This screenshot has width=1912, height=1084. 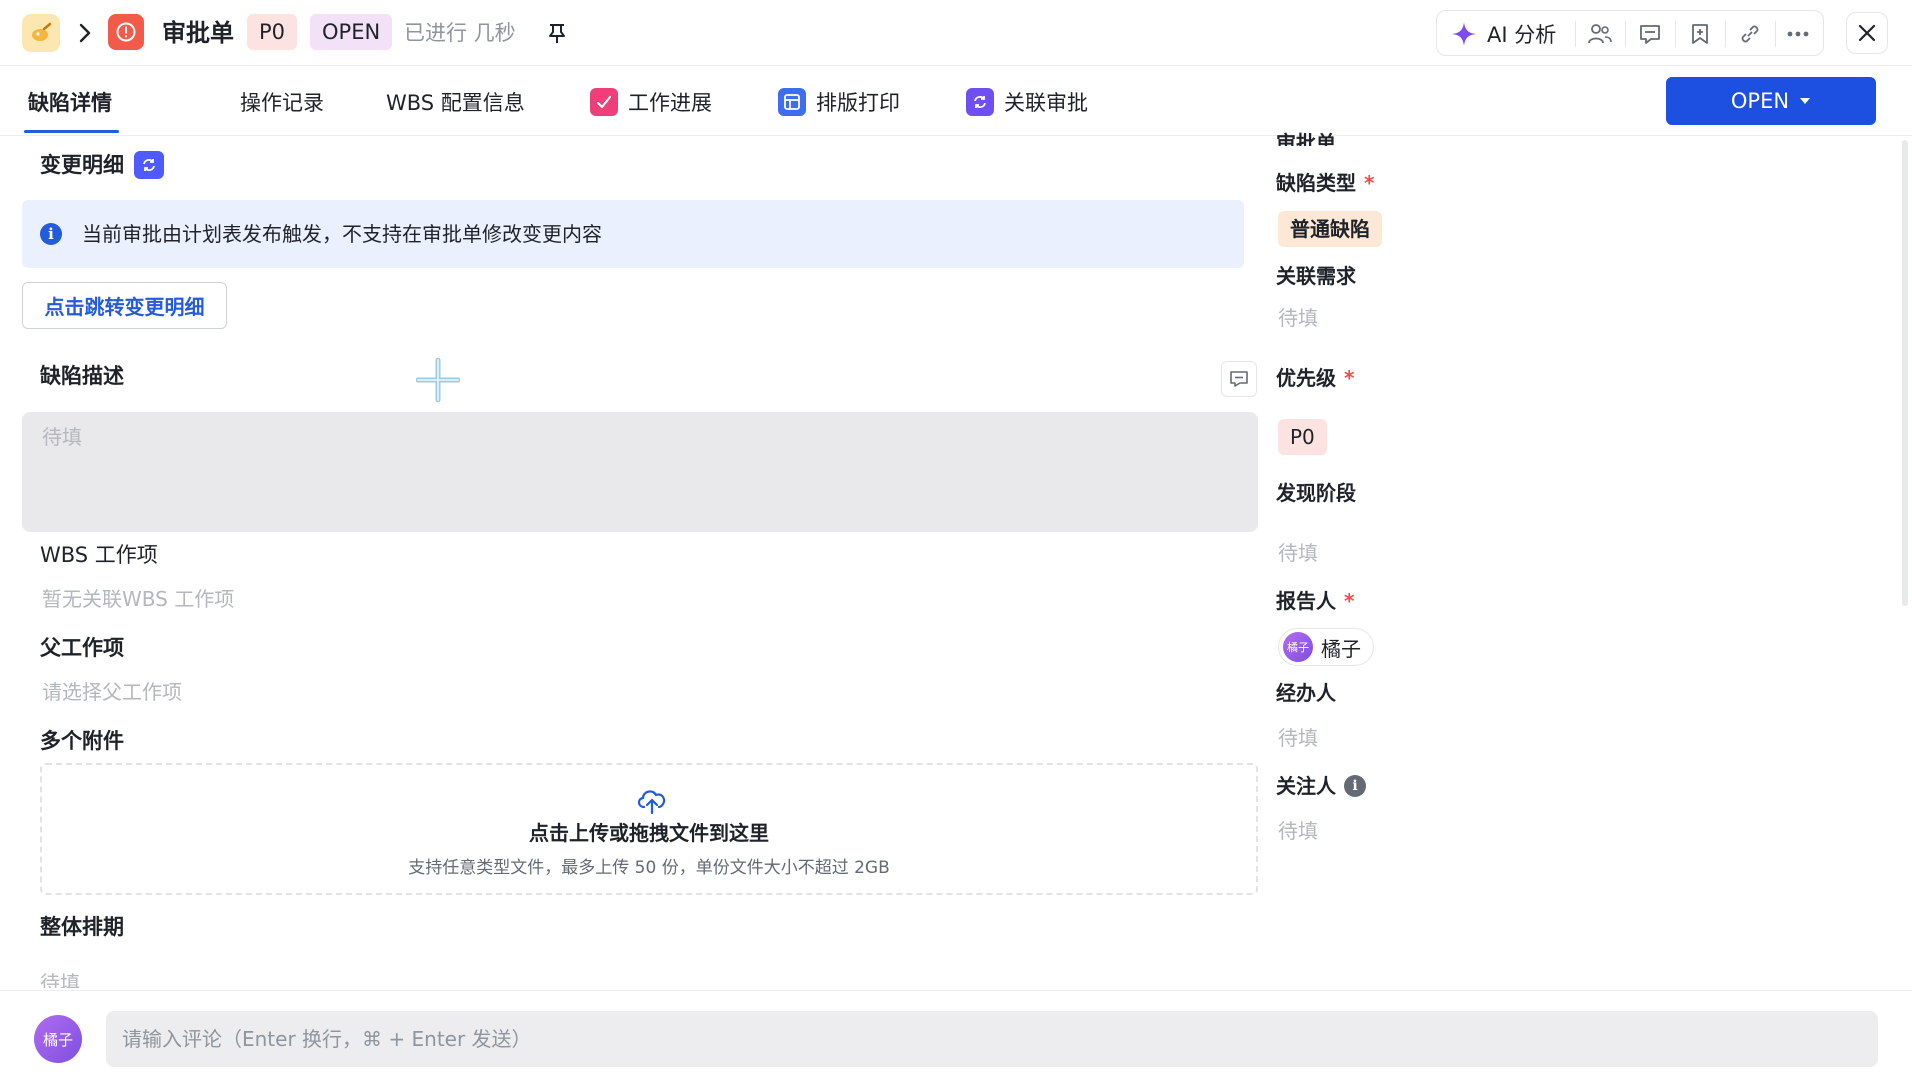 I want to click on tab-operation-log: 操作记录, so click(x=282, y=102).